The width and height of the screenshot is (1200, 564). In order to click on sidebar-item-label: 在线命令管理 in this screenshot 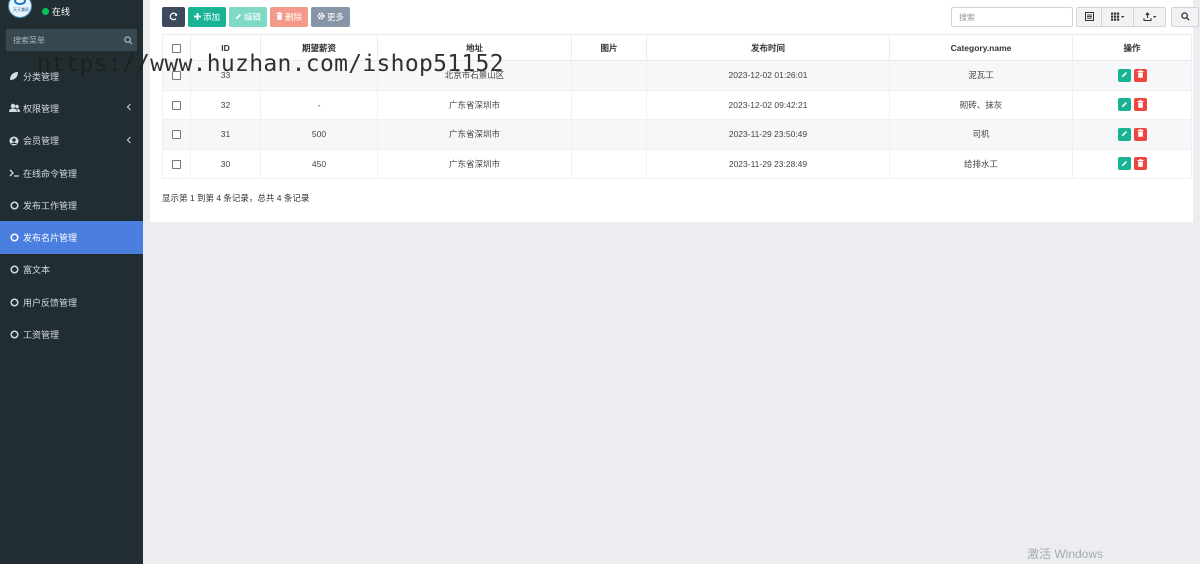, I will do `click(50, 173)`.